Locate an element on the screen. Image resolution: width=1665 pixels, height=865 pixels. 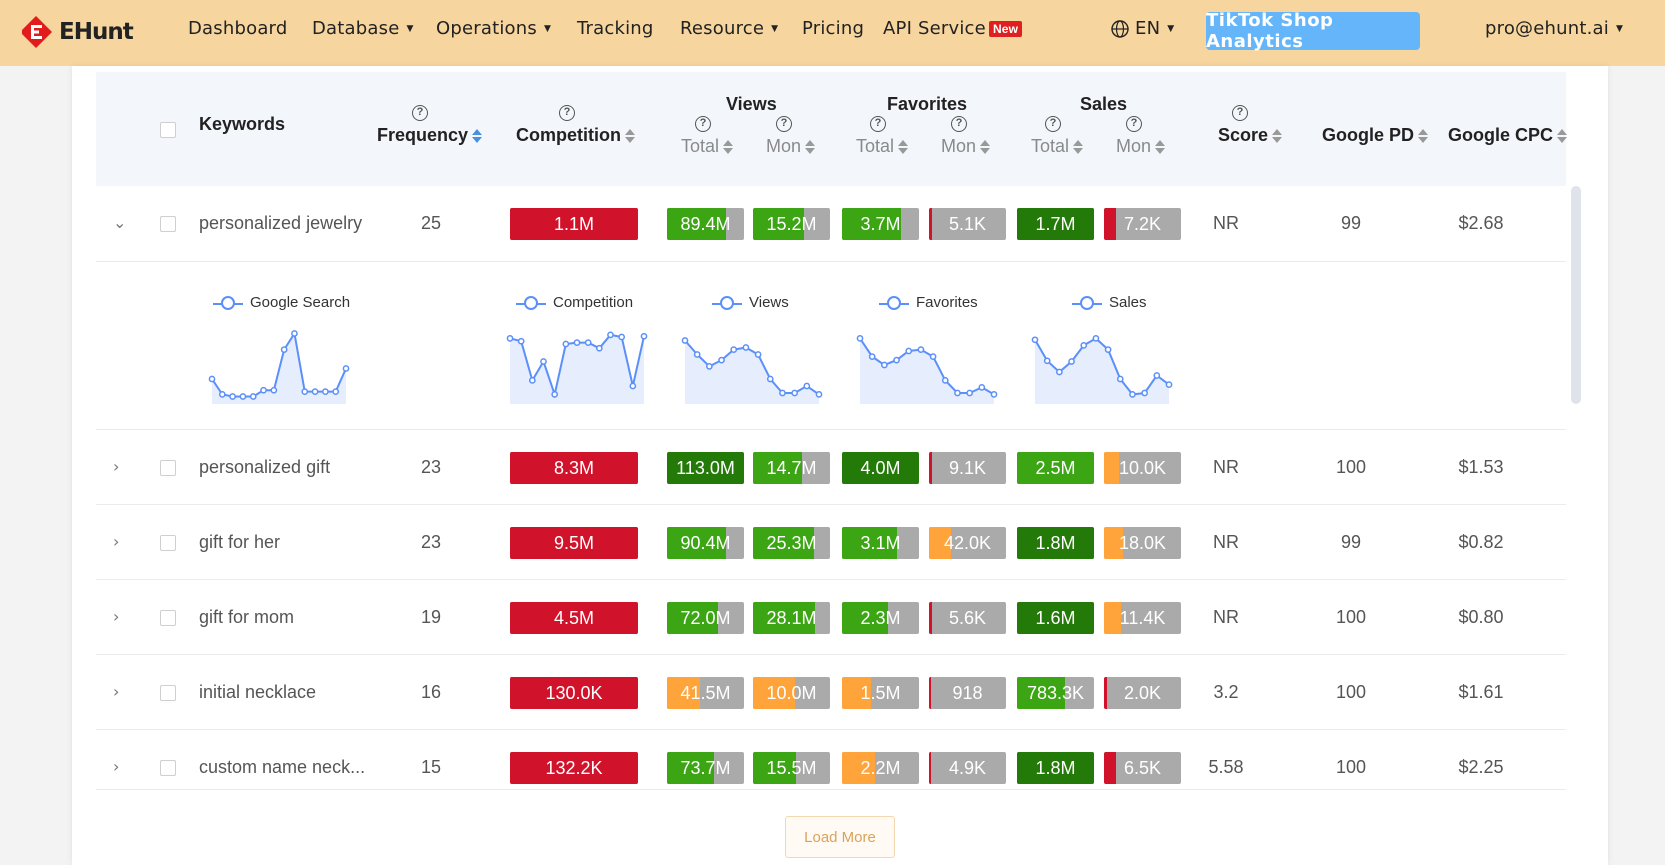
frequency-cell: 23 is located at coordinates (431, 467).